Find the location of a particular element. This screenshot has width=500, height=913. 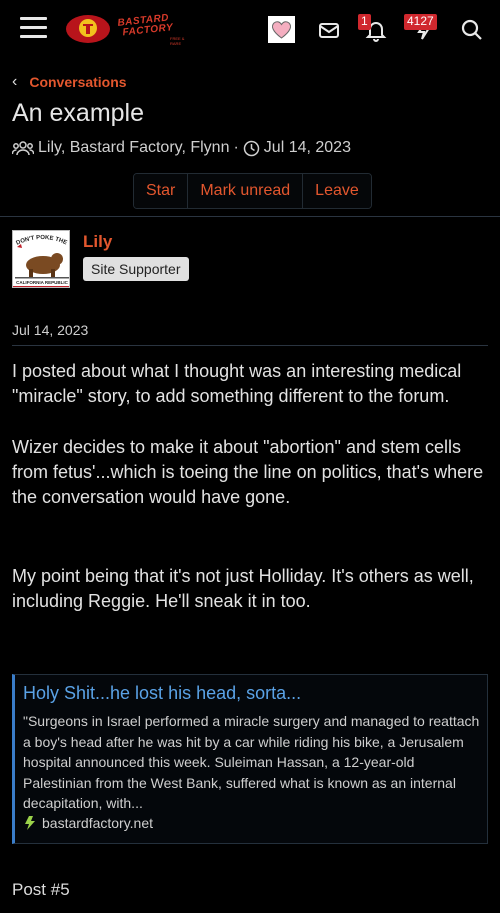

post-username: Lily is located at coordinates (97, 242).